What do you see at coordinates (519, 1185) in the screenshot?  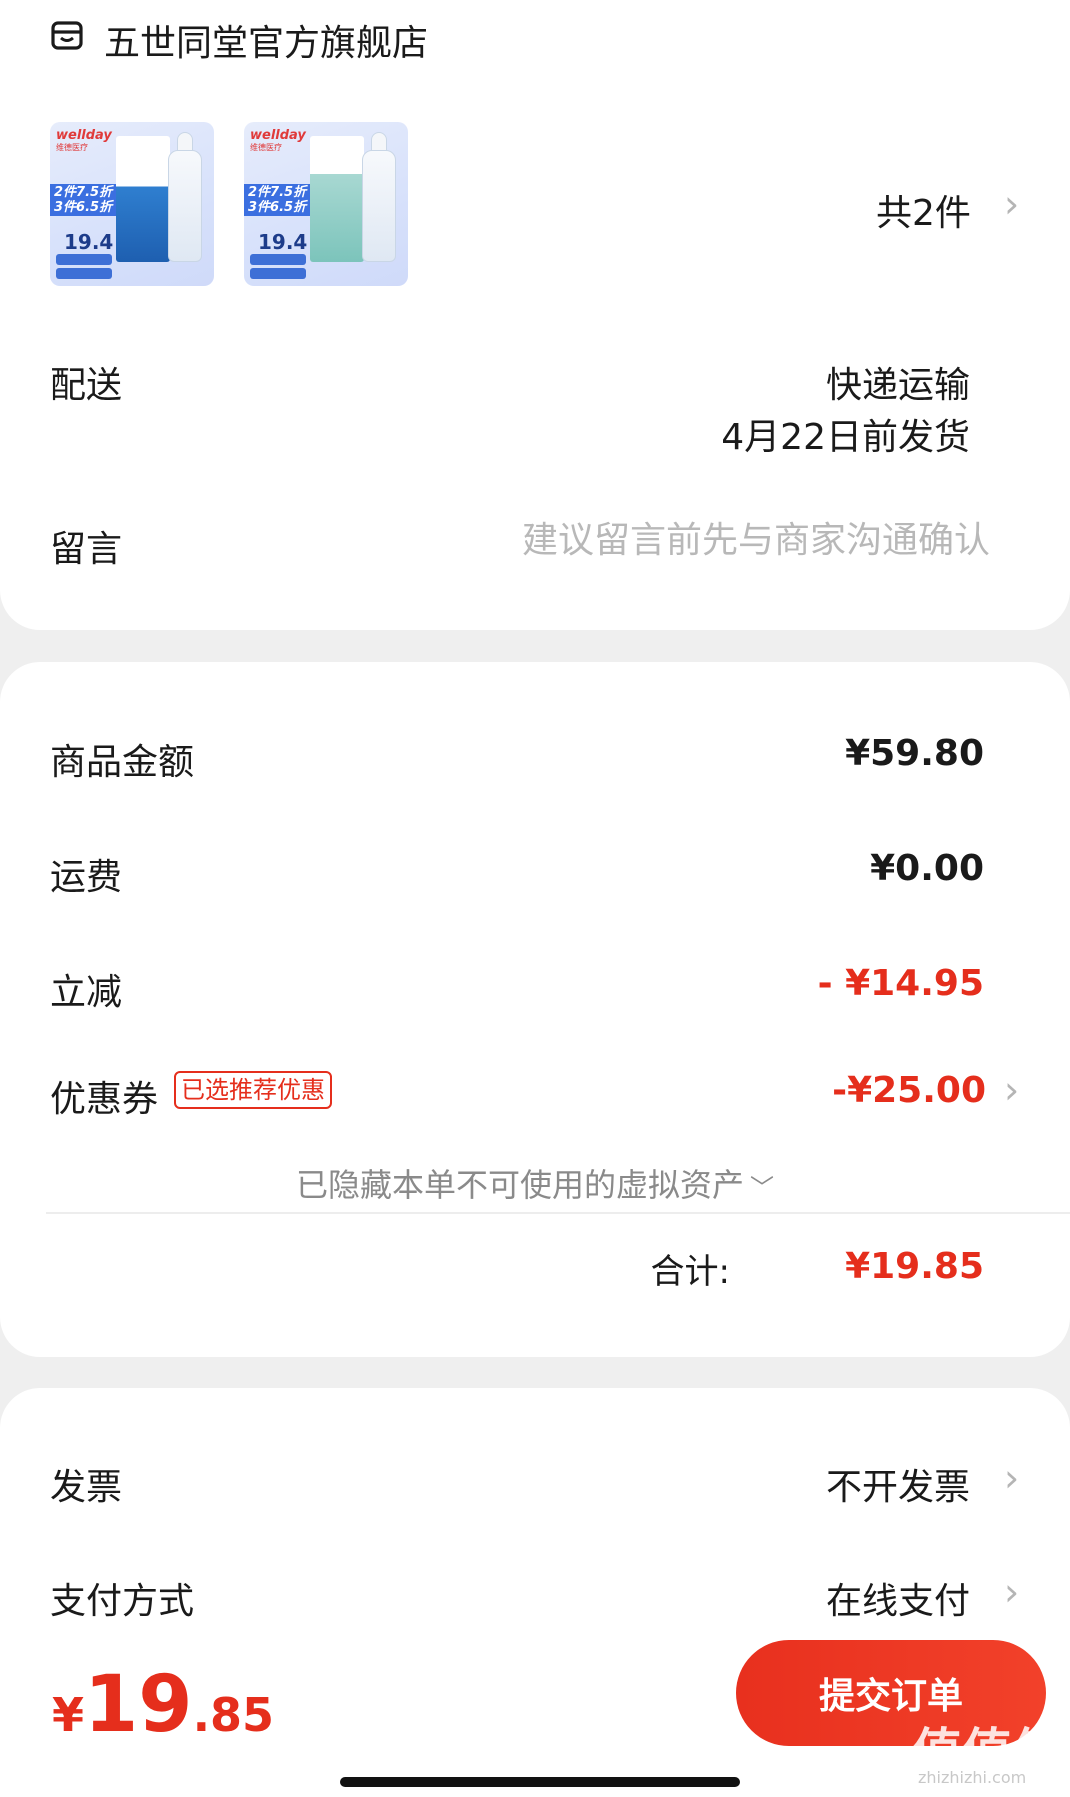 I see `hidden-assets-text: 已隐藏本单不可使用的虚拟资产` at bounding box center [519, 1185].